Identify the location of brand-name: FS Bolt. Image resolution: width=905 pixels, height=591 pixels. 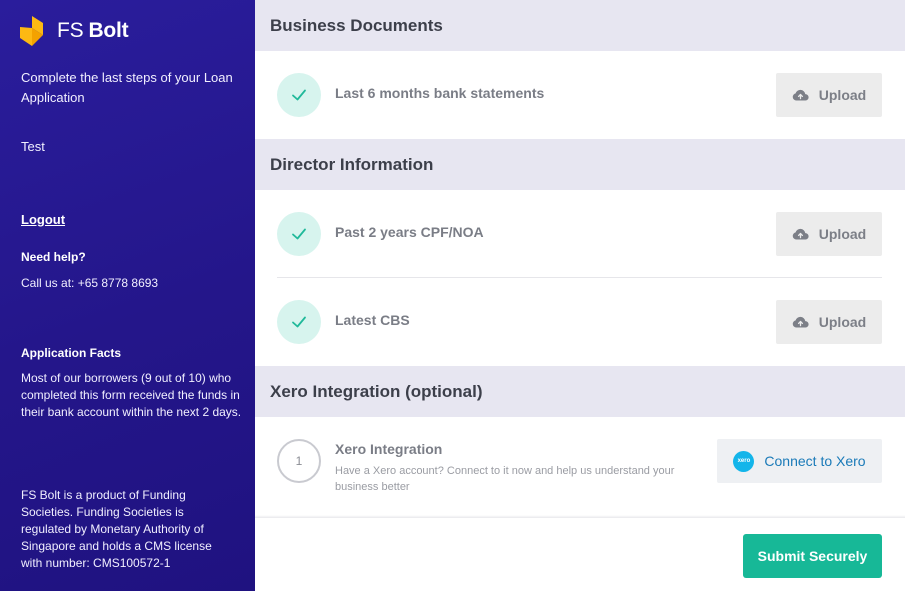
(93, 31).